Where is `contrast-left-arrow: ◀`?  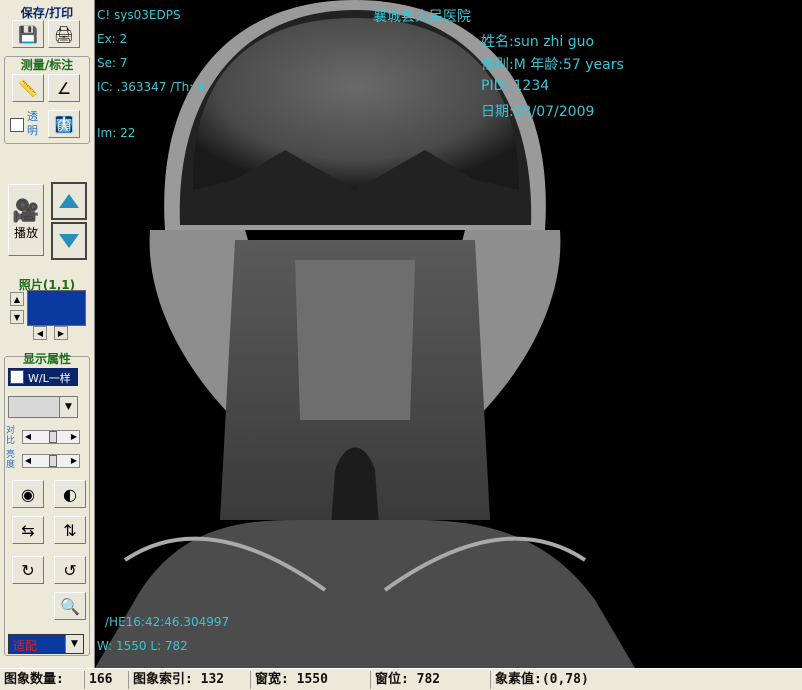
contrast-left-arrow: ◀ is located at coordinates (28, 437).